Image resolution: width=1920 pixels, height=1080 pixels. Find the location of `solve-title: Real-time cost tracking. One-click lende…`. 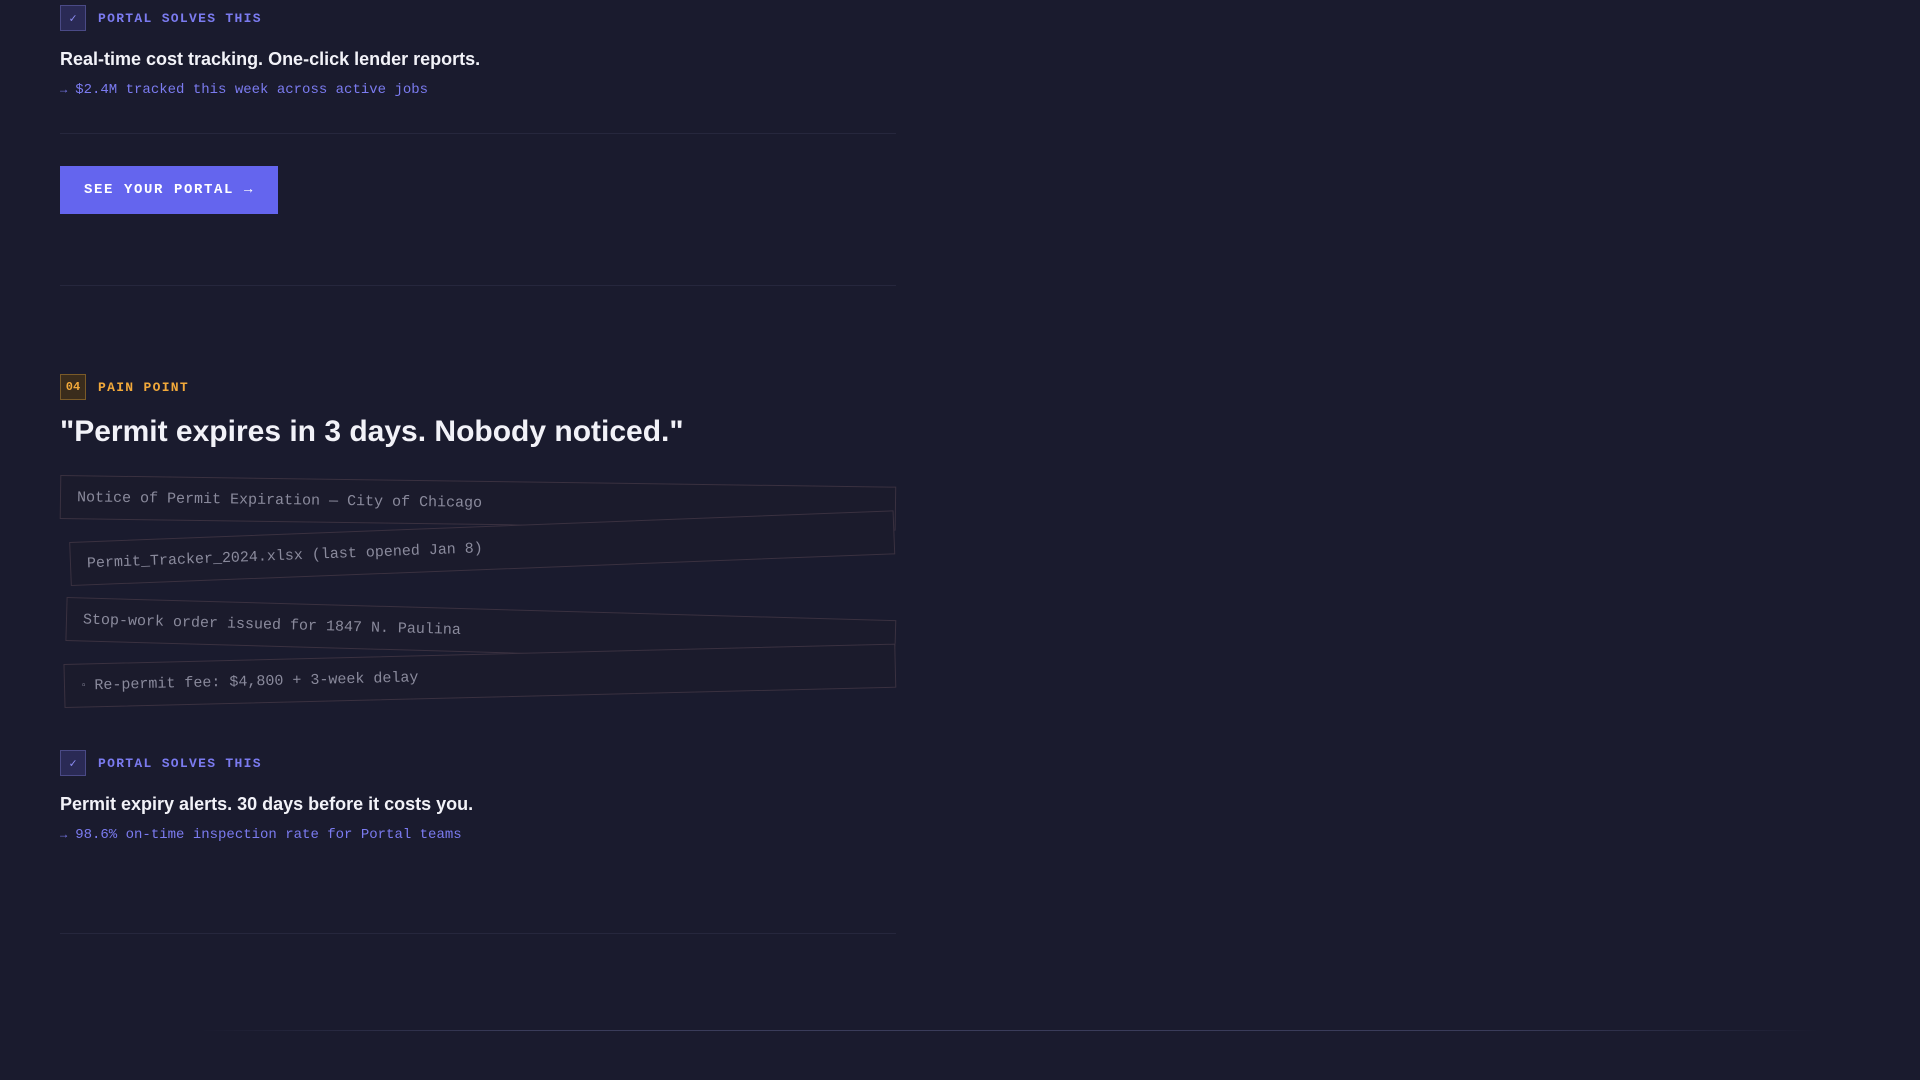

solve-title: Real-time cost tracking. One-click lende… is located at coordinates (270, 59).